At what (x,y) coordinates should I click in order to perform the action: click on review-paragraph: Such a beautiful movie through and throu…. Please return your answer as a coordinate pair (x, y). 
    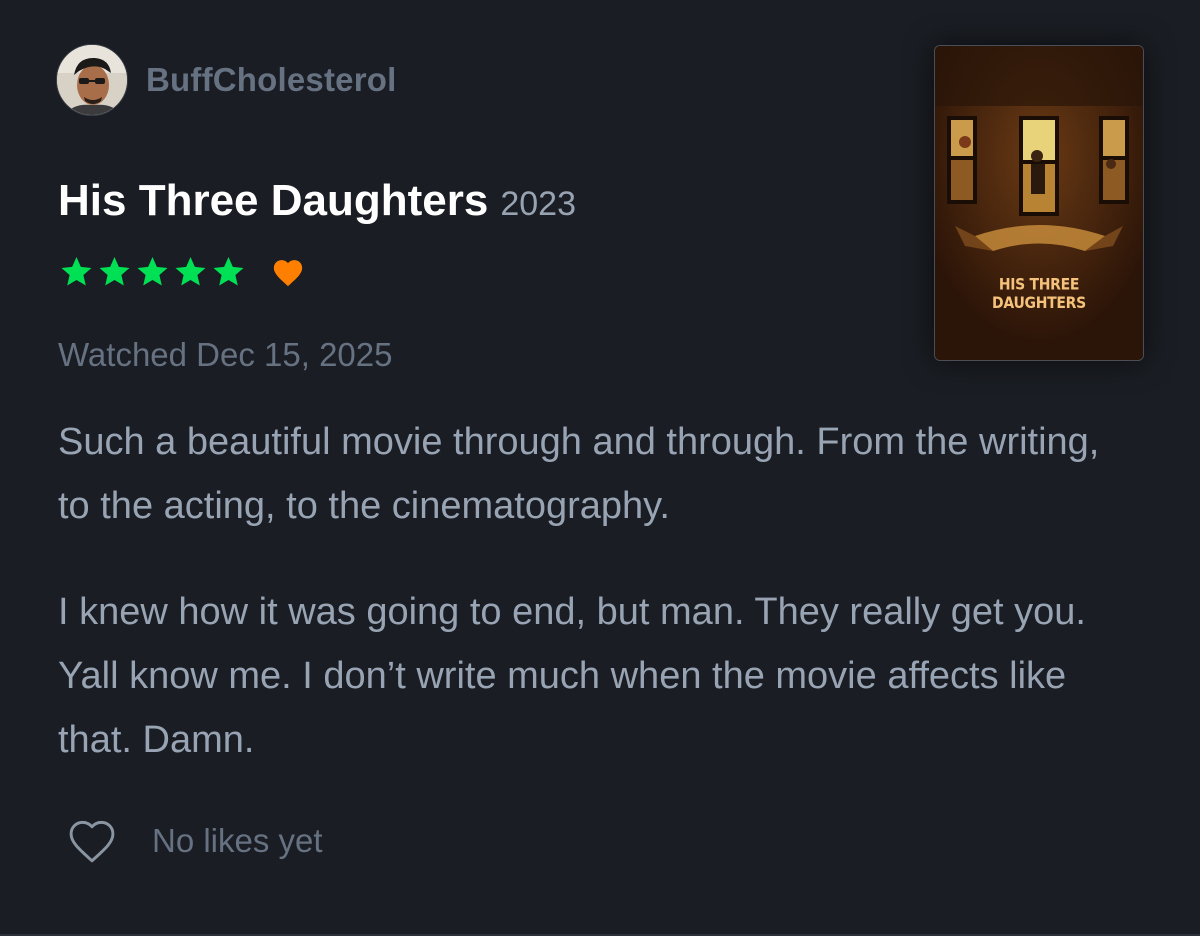
    Looking at the image, I should click on (579, 474).